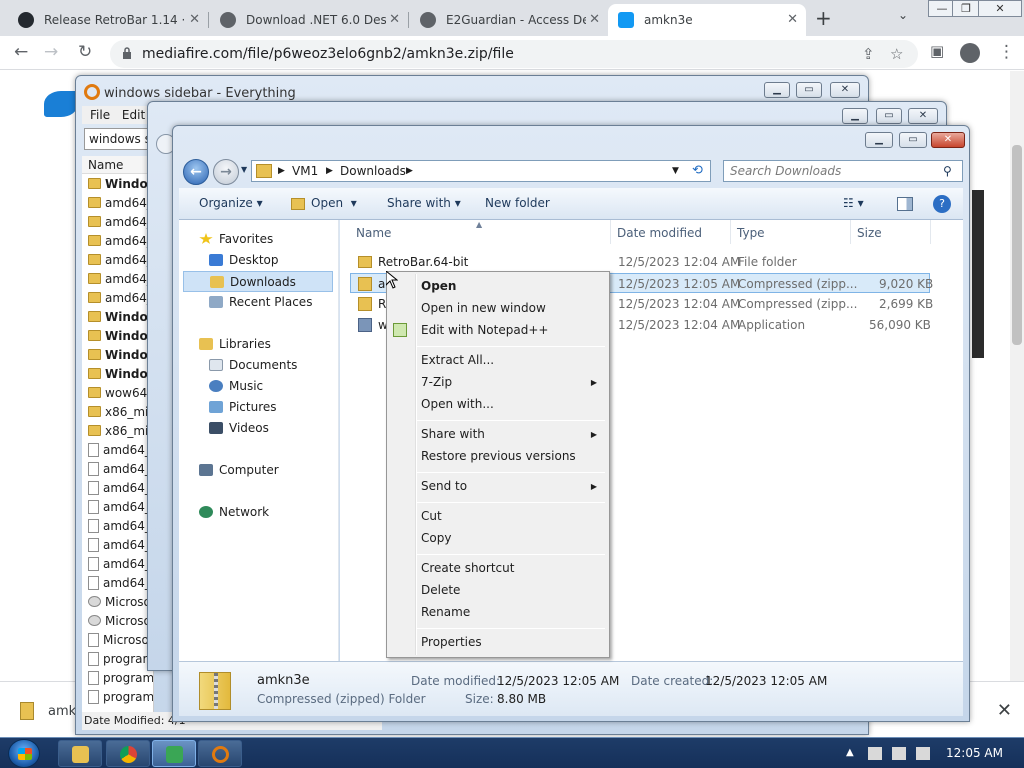 The height and width of the screenshot is (768, 1024). What do you see at coordinates (220, 753) in the screenshot?
I see `taskbar-everything` at bounding box center [220, 753].